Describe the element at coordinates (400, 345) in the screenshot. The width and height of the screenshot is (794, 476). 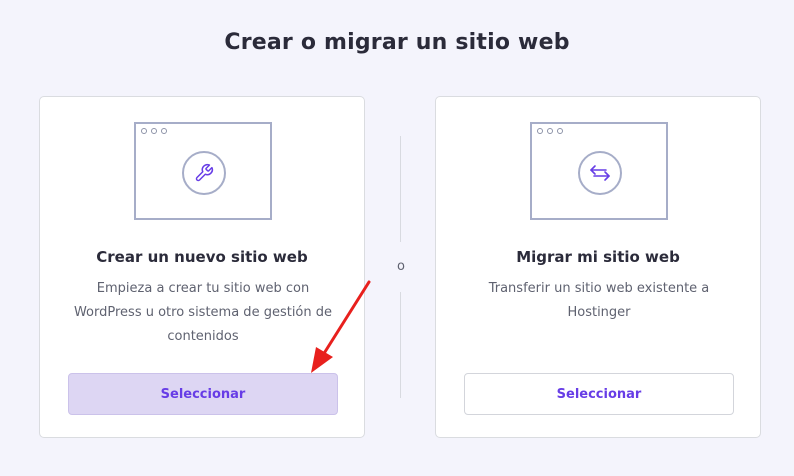
I see `divider-line-bottom` at that location.